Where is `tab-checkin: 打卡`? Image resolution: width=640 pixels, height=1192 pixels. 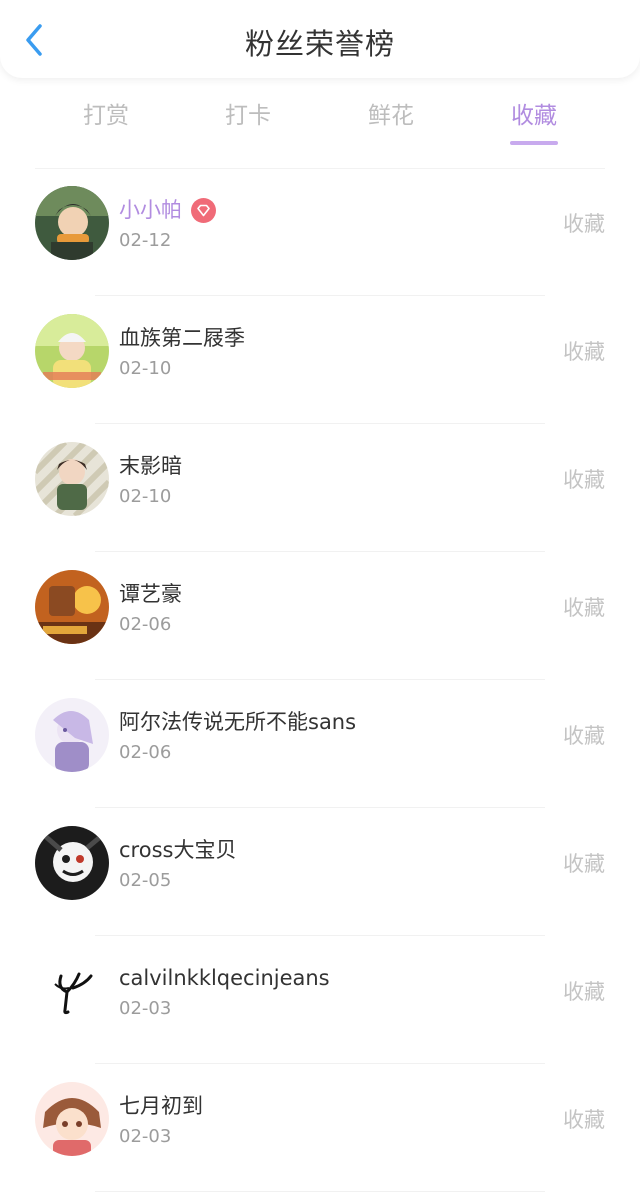
tab-checkin: 打卡 is located at coordinates (248, 116).